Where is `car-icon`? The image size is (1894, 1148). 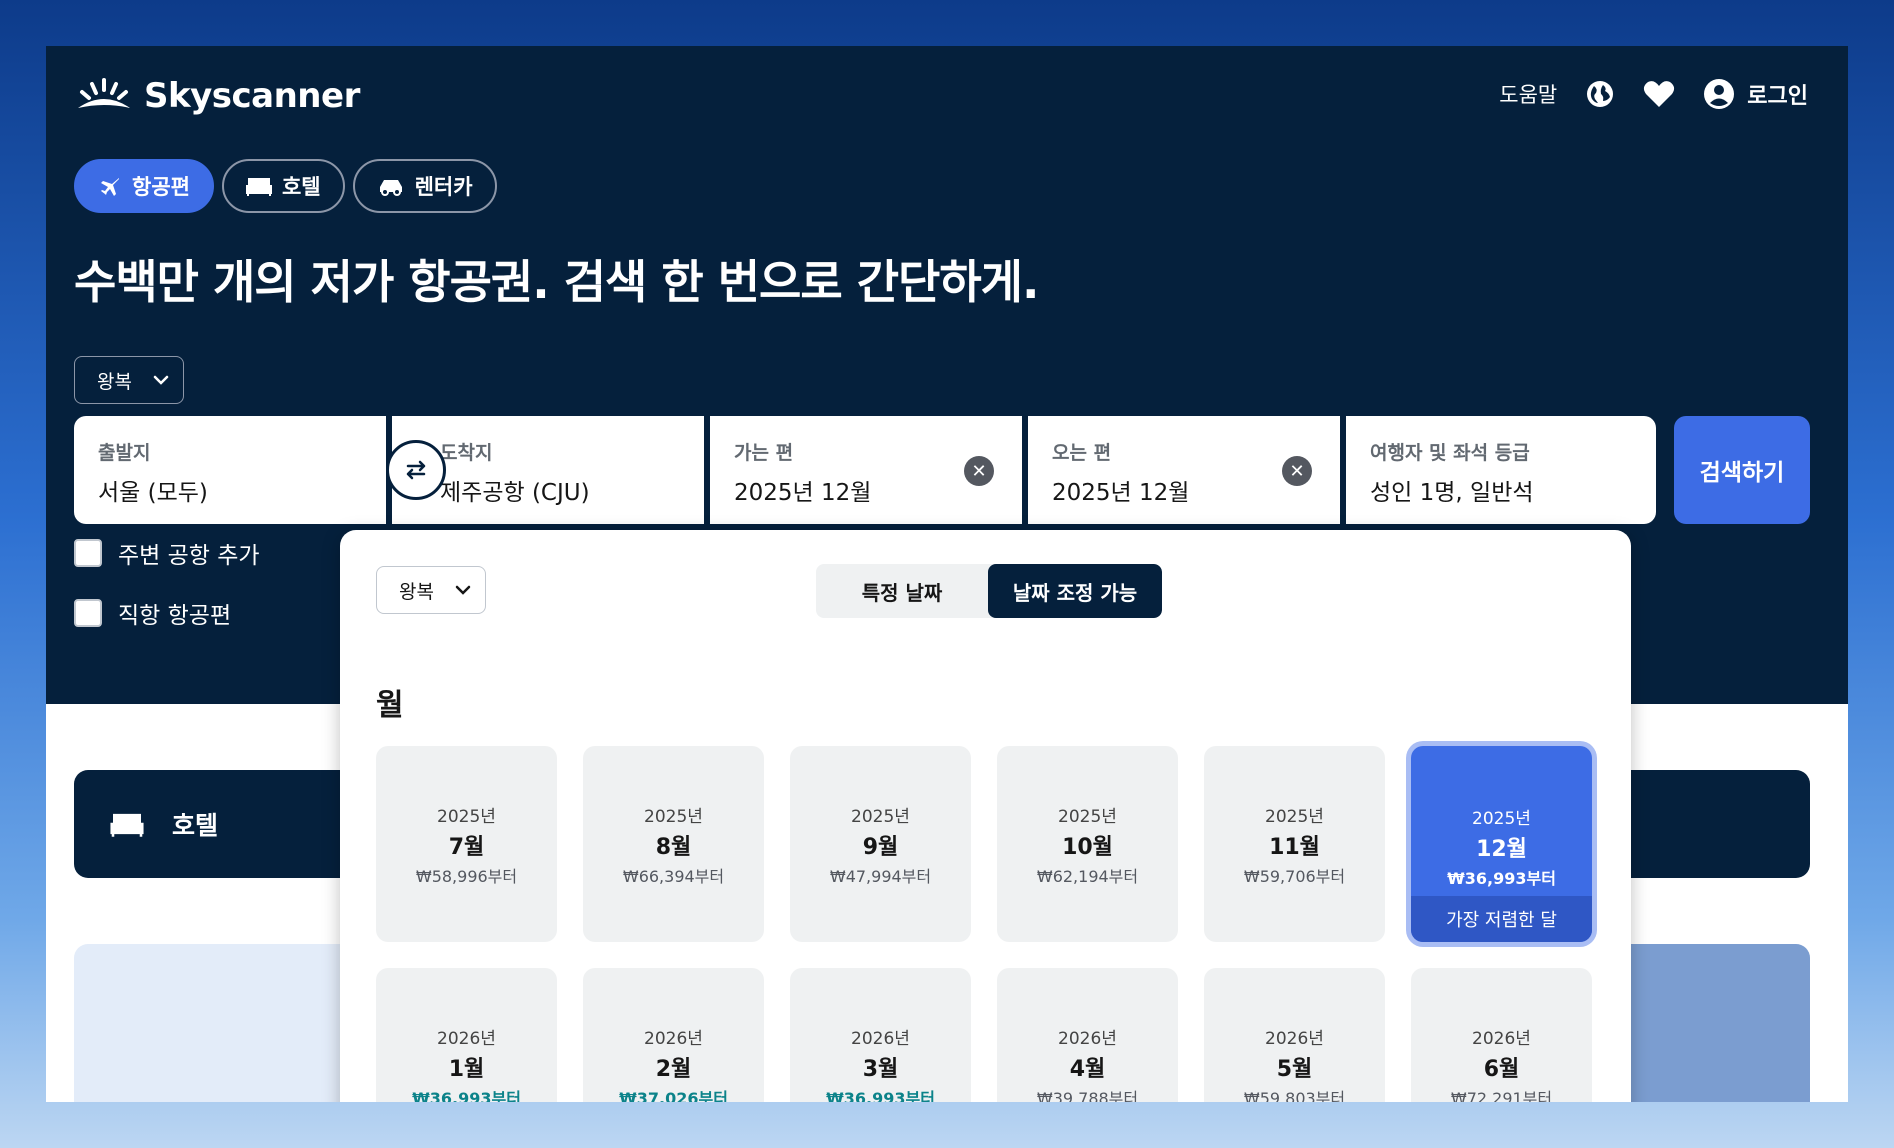
car-icon is located at coordinates (390, 188).